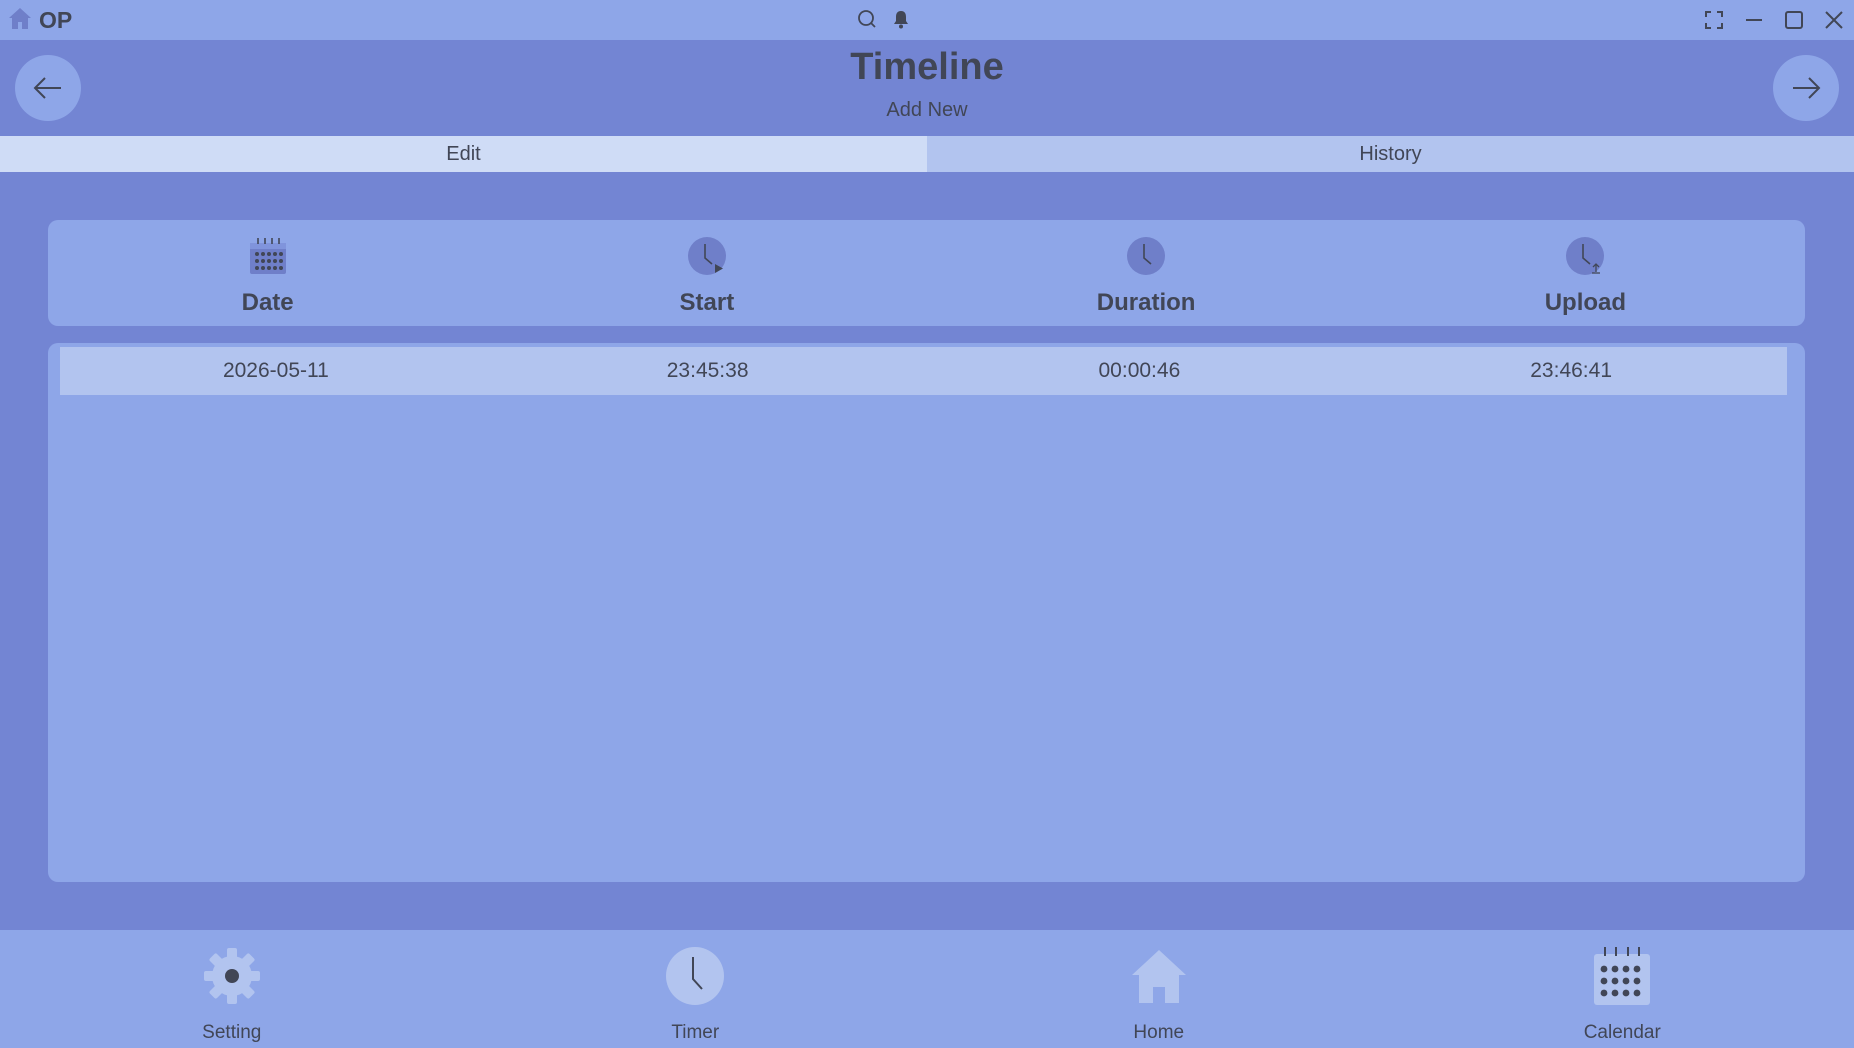 The image size is (1854, 1048). I want to click on tab-bar: Edit History, so click(927, 154).